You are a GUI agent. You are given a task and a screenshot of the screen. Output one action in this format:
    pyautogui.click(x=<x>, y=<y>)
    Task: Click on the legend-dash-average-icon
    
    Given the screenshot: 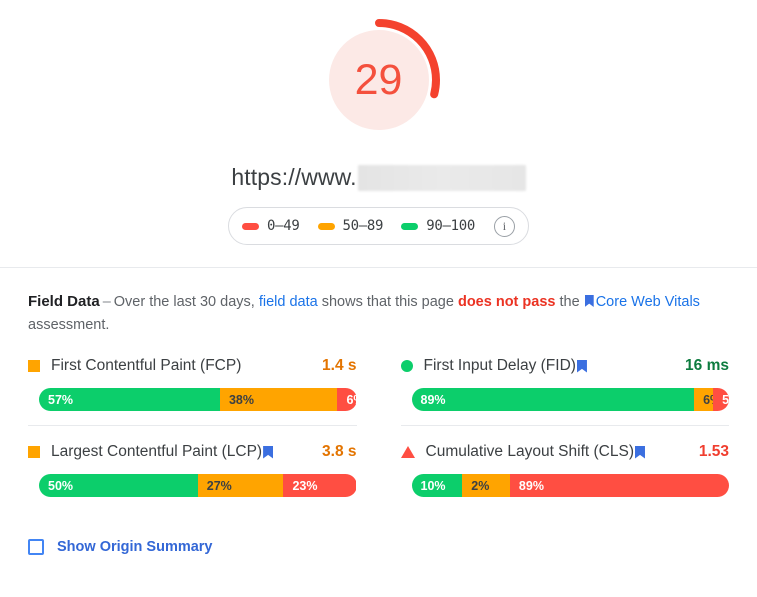 What is the action you would take?
    pyautogui.click(x=326, y=226)
    